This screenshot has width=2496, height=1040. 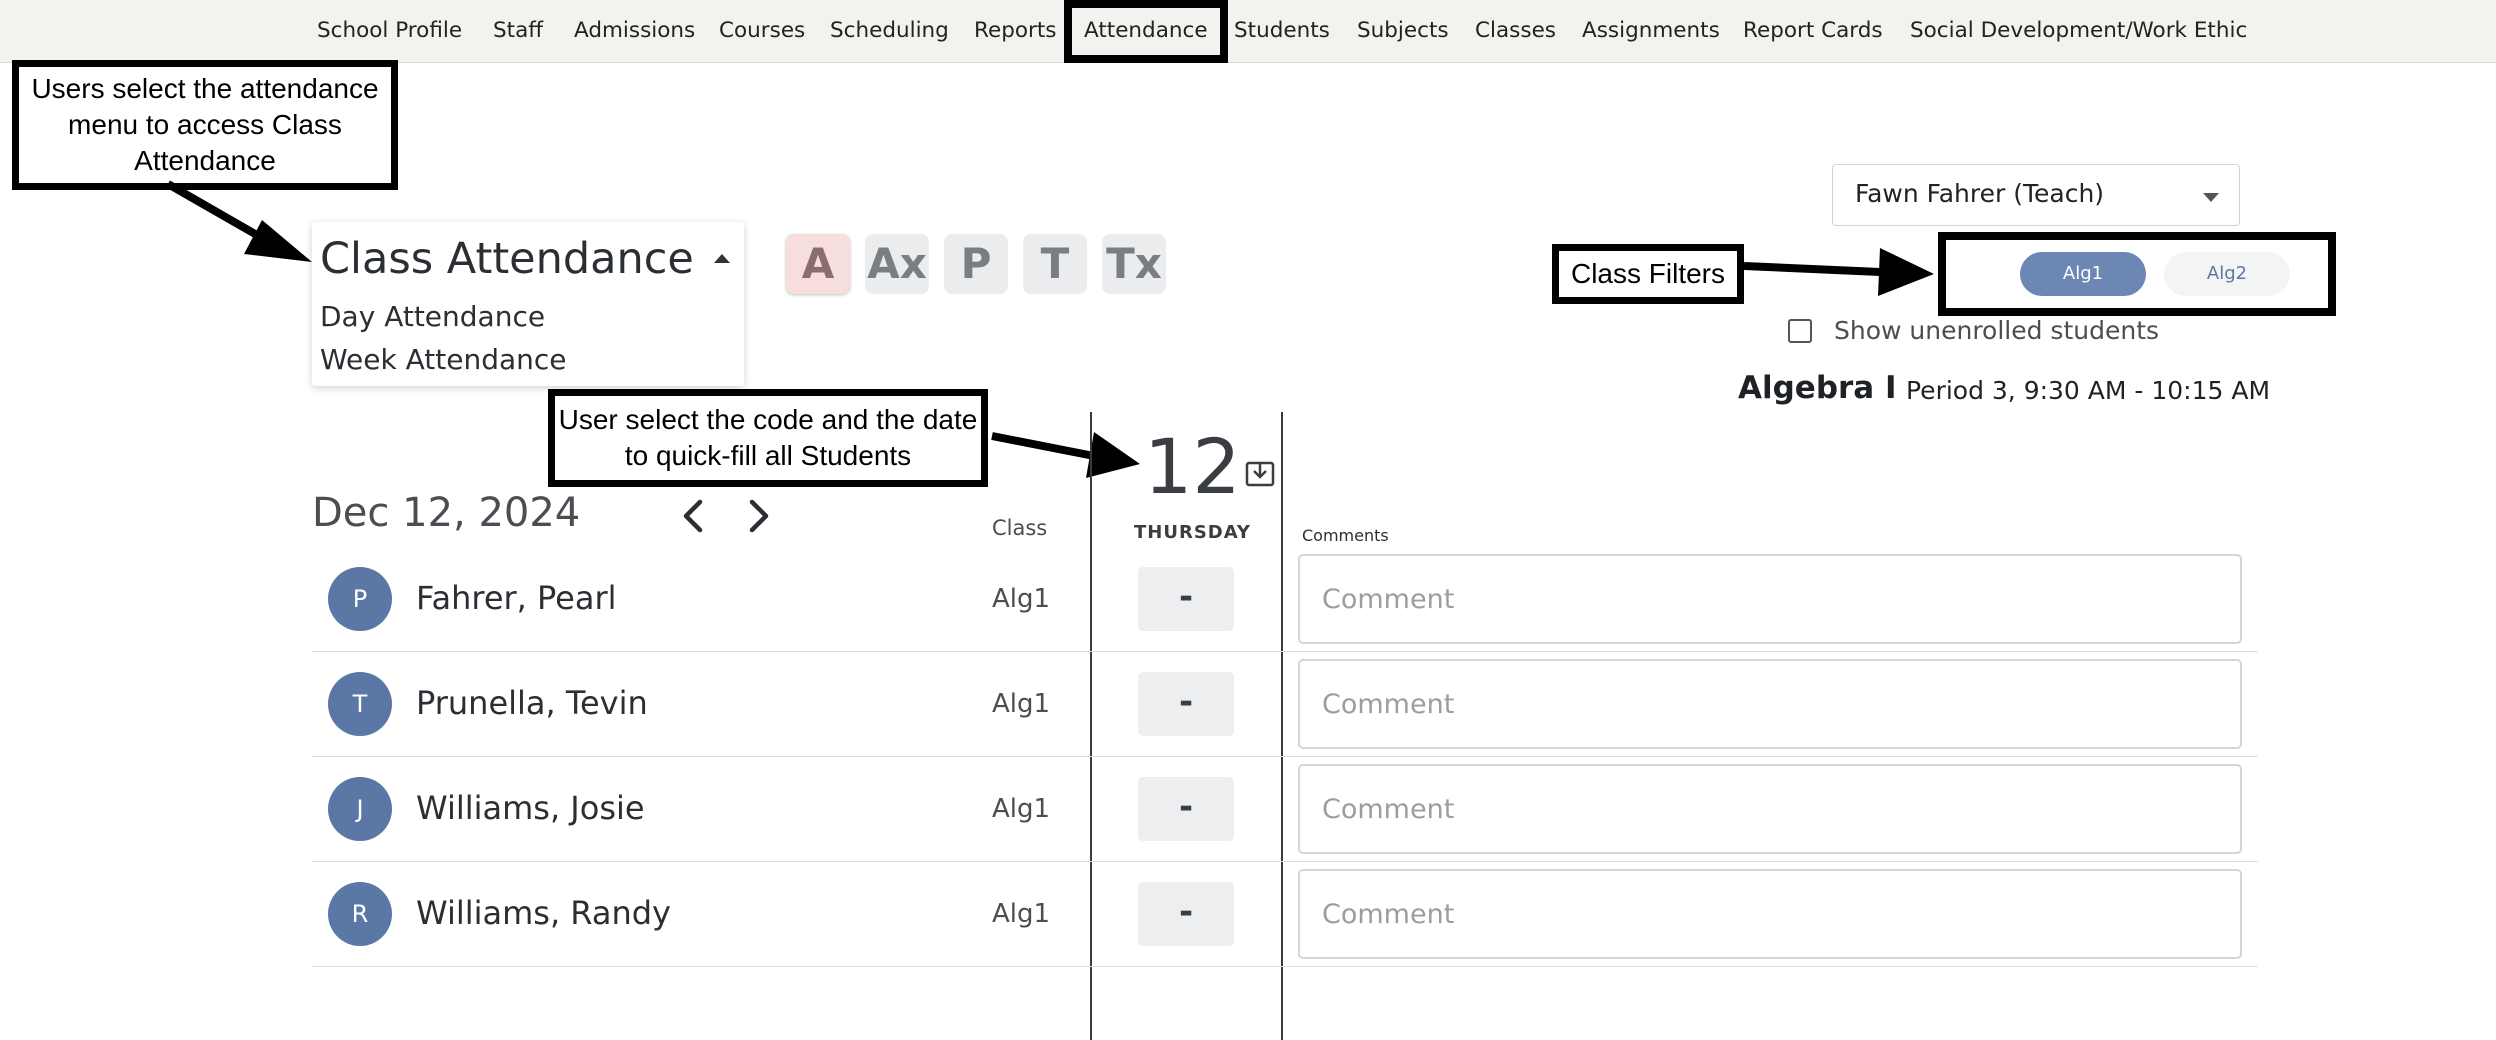 I want to click on avatar: R, so click(x=360, y=914).